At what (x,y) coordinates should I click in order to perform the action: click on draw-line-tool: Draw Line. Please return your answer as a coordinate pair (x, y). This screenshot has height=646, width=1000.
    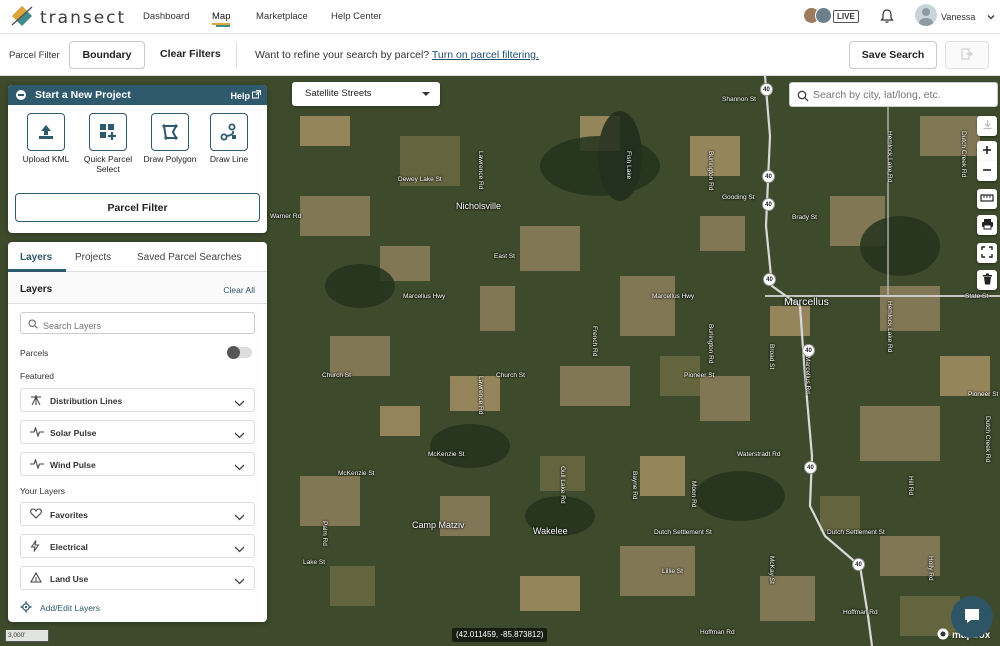
    Looking at the image, I should click on (229, 138).